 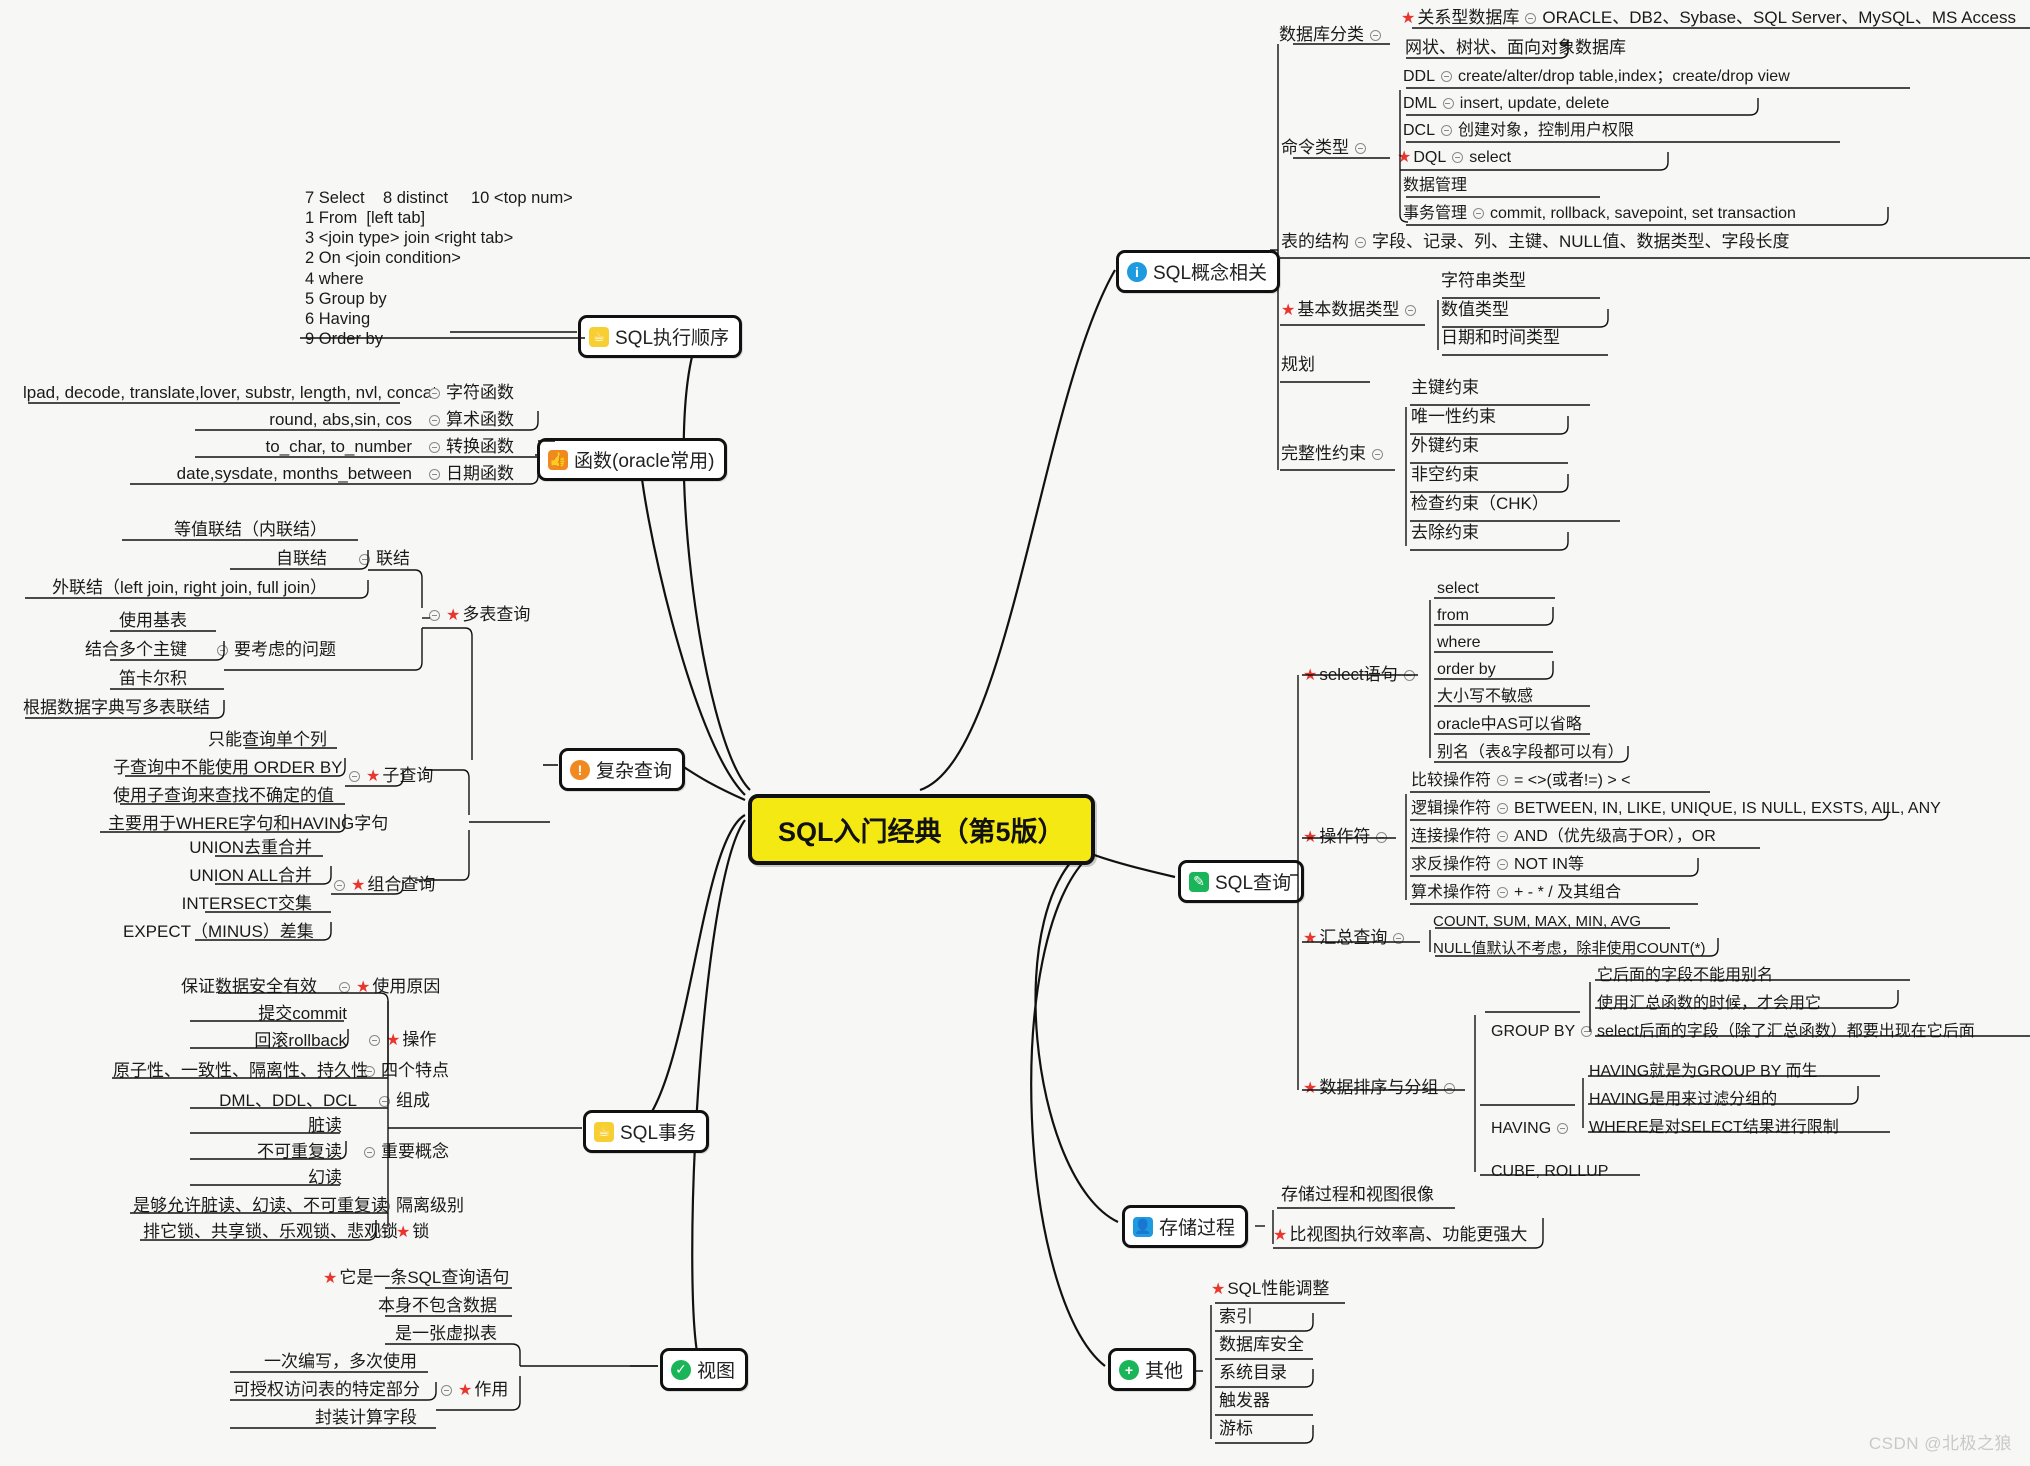 I want to click on center-node: SQL入门经典（第5版）, so click(x=921, y=829).